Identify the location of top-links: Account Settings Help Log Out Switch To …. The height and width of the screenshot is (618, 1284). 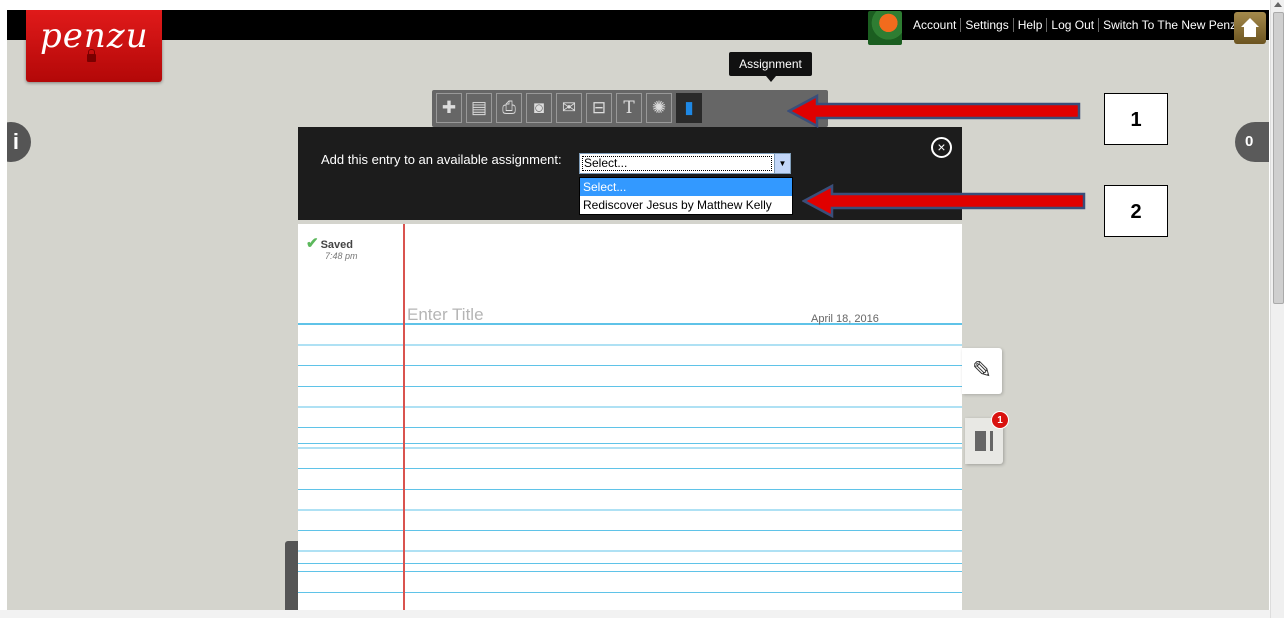
(1078, 25).